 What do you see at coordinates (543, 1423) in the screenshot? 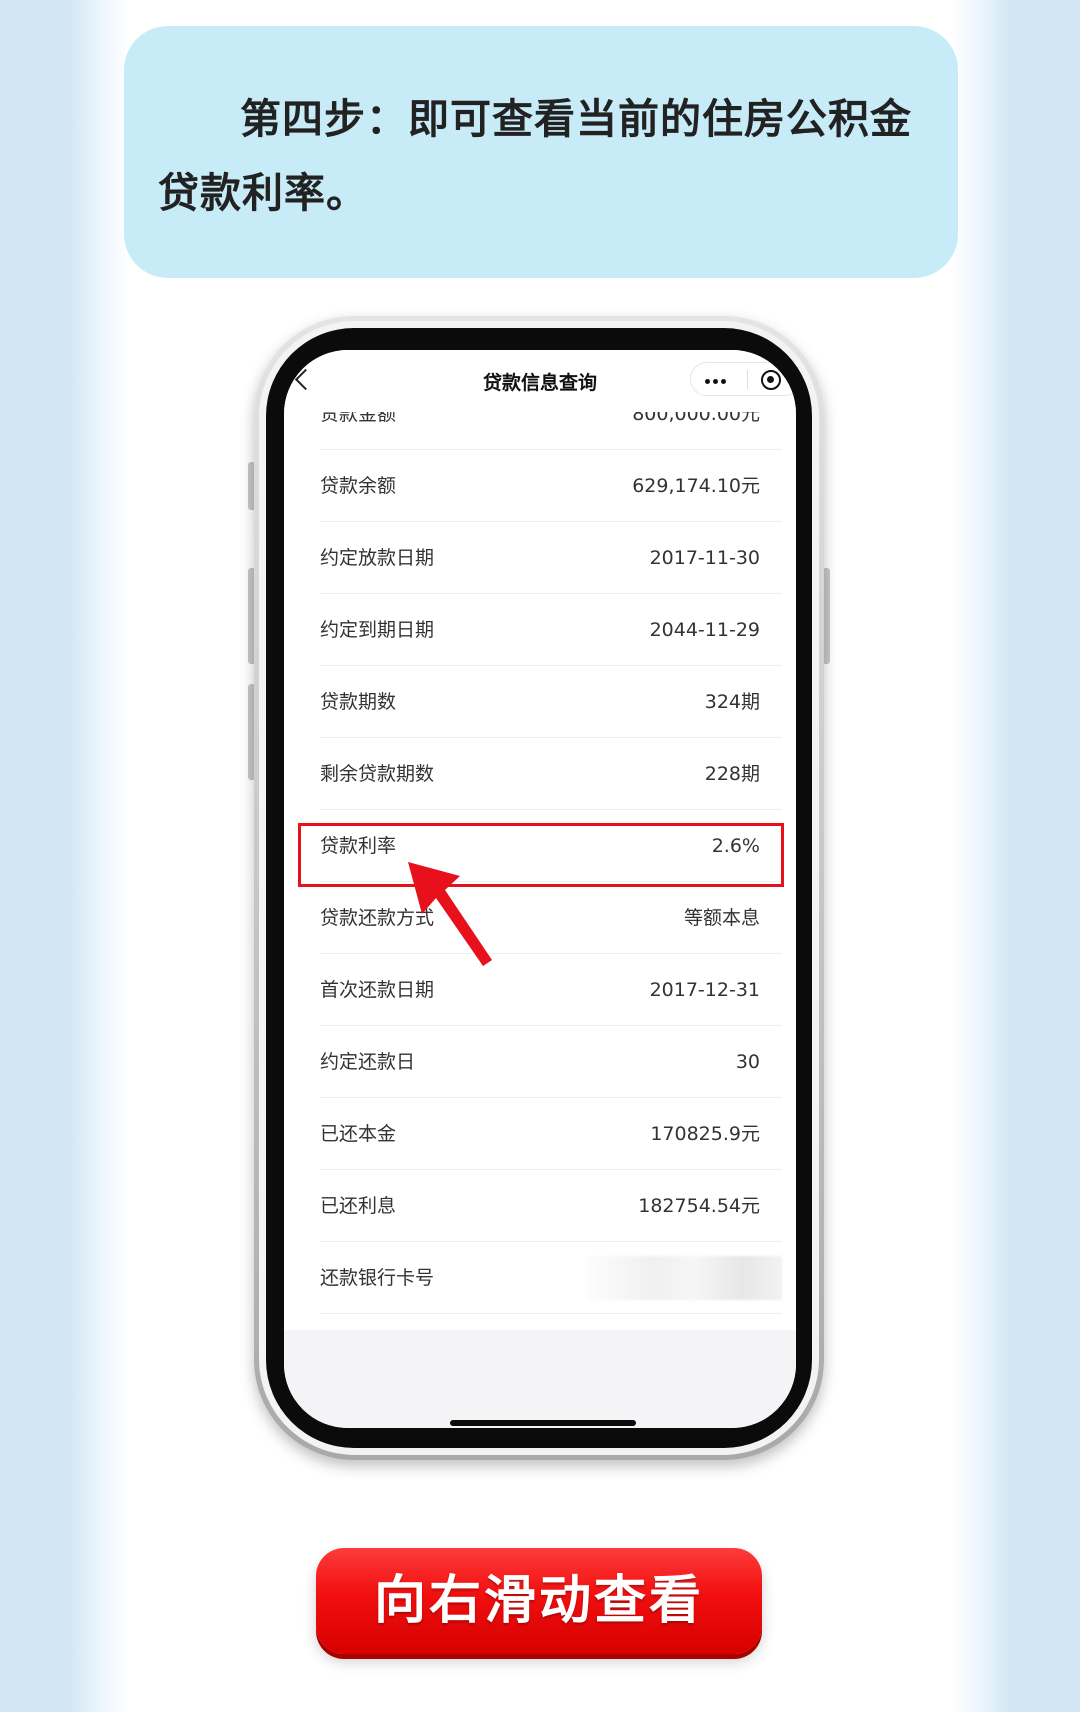
I see `home-indicator` at bounding box center [543, 1423].